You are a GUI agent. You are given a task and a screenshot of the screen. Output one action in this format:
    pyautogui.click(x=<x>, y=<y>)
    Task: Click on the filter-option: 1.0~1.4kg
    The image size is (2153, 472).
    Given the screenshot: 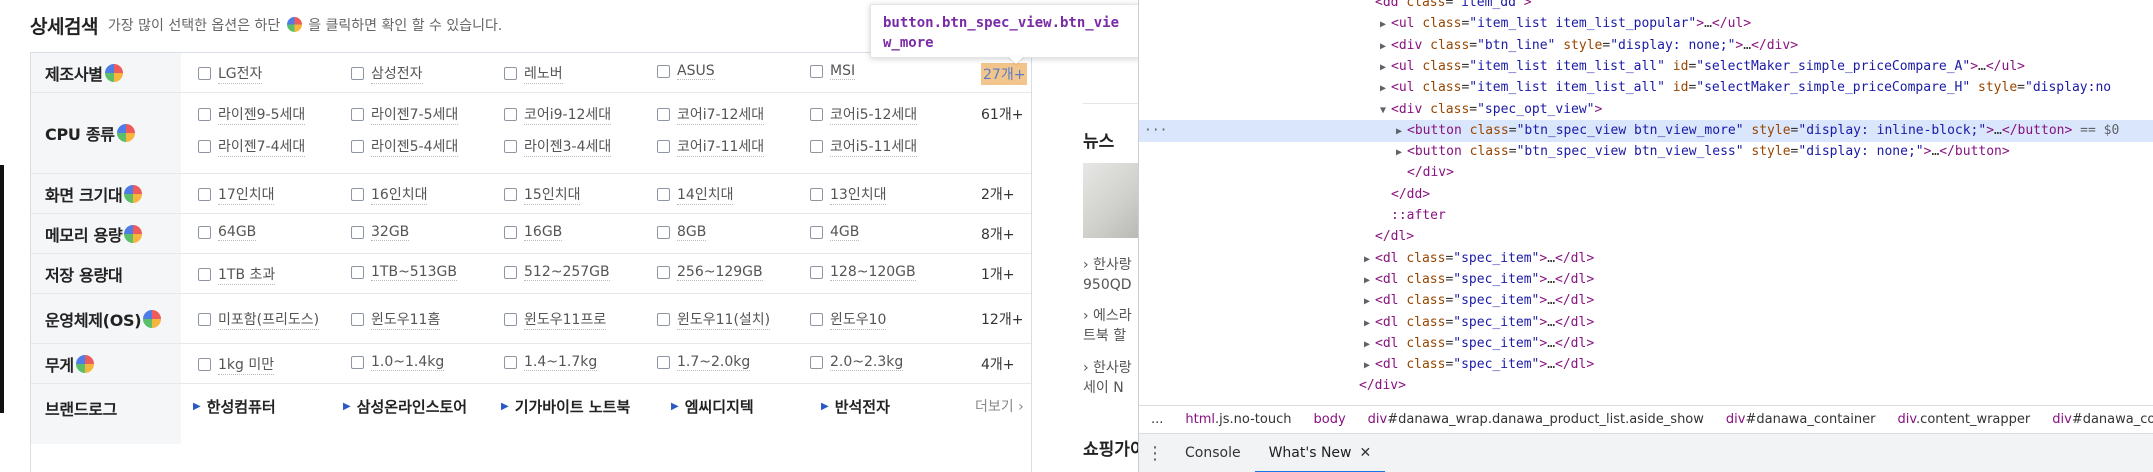 What is the action you would take?
    pyautogui.click(x=398, y=362)
    